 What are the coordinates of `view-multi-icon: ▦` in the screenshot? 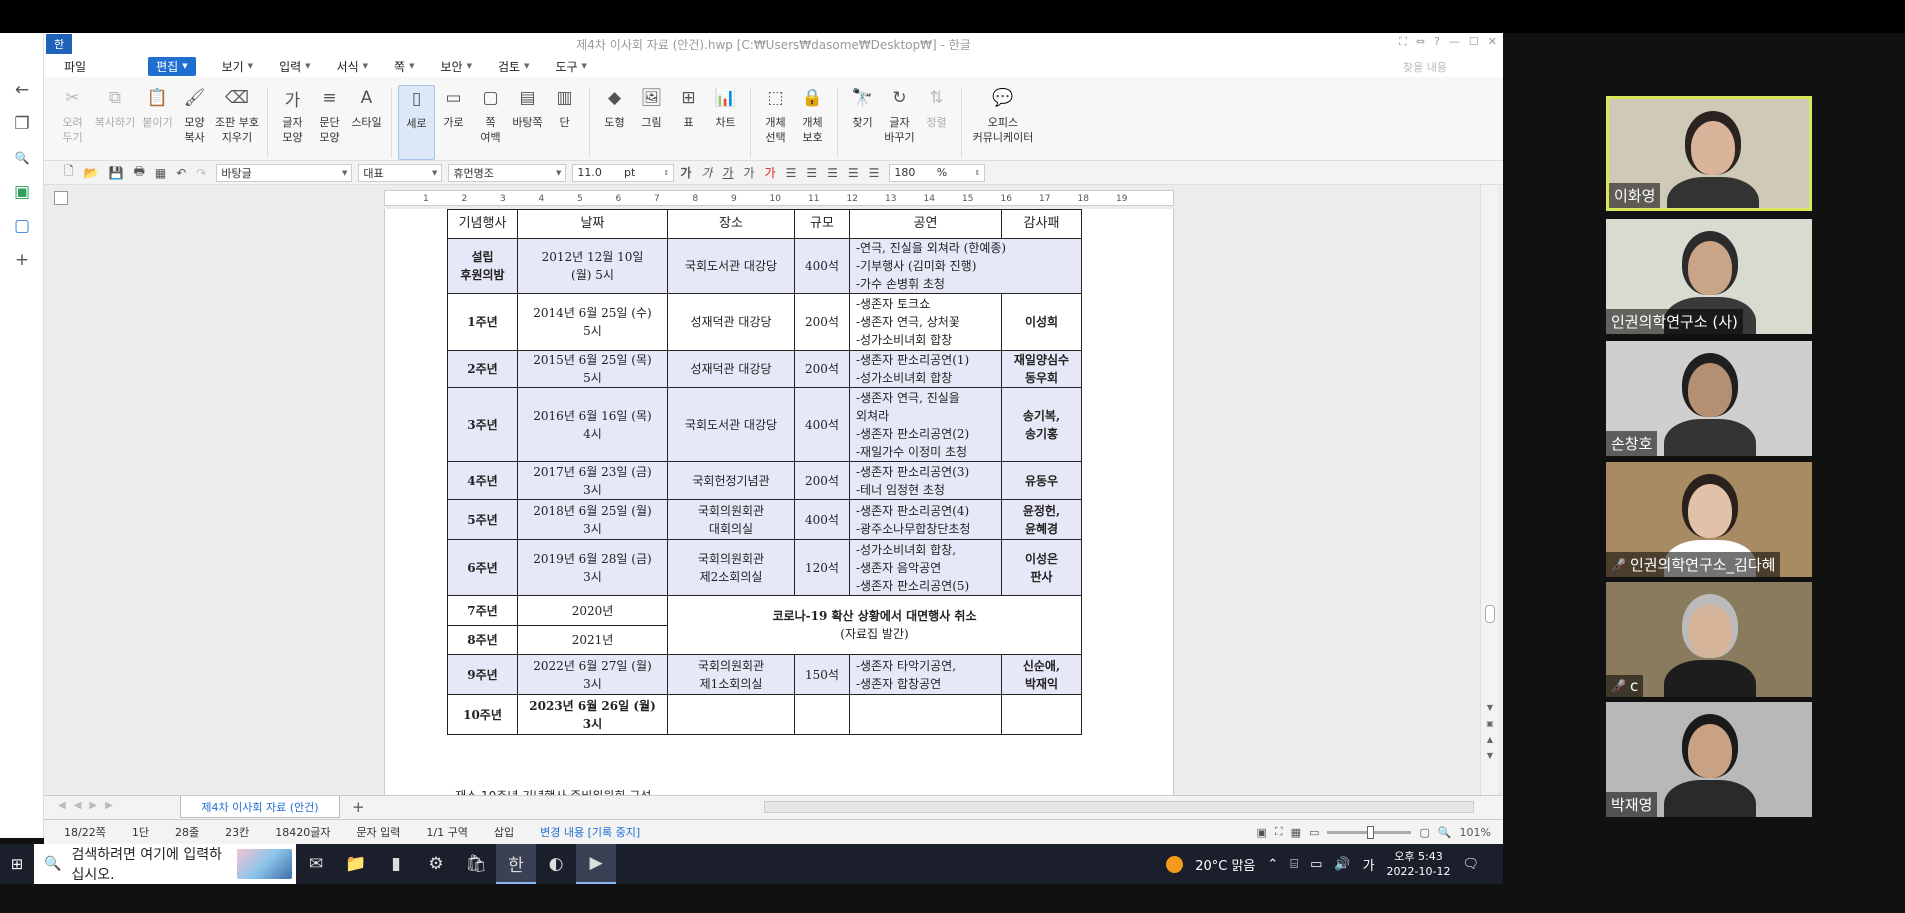 It's located at (1296, 832).